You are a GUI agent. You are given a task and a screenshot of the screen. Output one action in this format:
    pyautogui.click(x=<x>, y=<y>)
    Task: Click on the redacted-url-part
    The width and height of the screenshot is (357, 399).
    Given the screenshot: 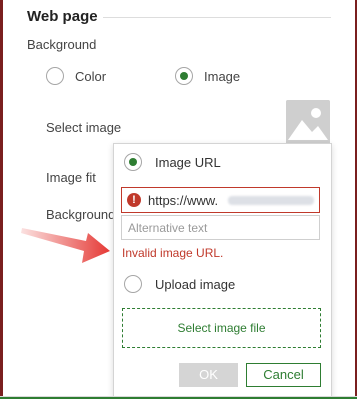 What is the action you would take?
    pyautogui.click(x=271, y=200)
    